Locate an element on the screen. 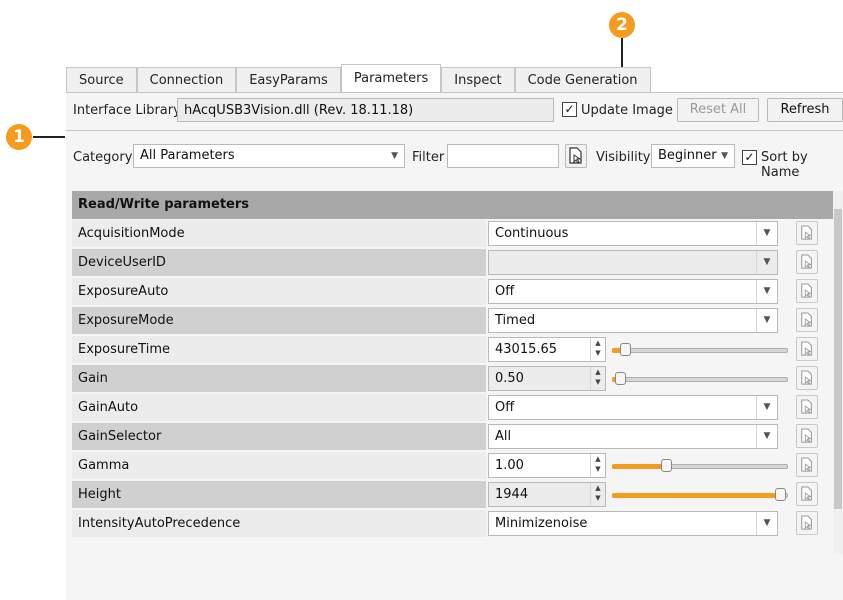  reset-all-button: Reset All is located at coordinates (718, 110).